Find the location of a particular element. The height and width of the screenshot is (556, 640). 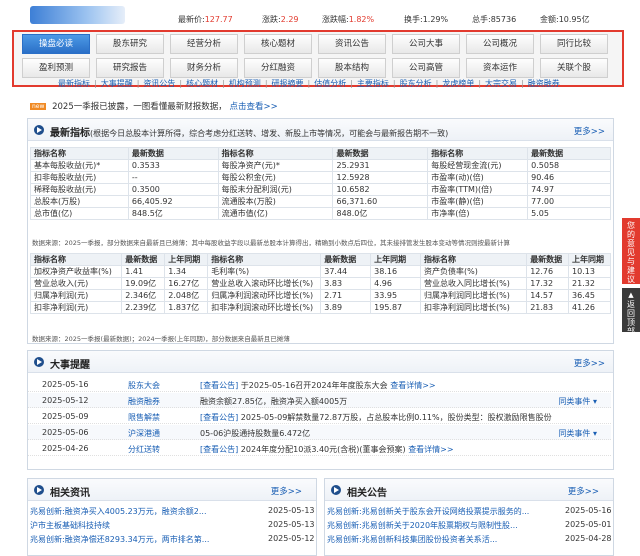

tab-1-3: 分红融资 is located at coordinates (278, 68).